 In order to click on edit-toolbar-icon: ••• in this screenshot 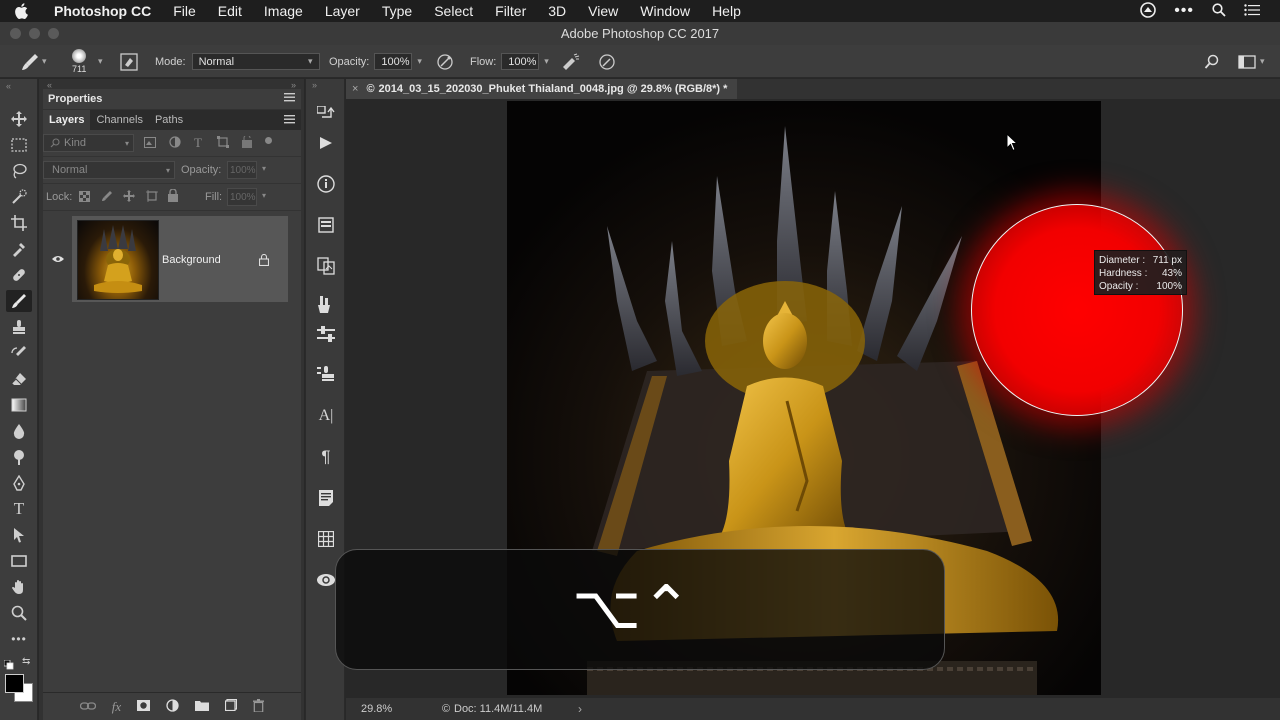, I will do `click(19, 639)`.